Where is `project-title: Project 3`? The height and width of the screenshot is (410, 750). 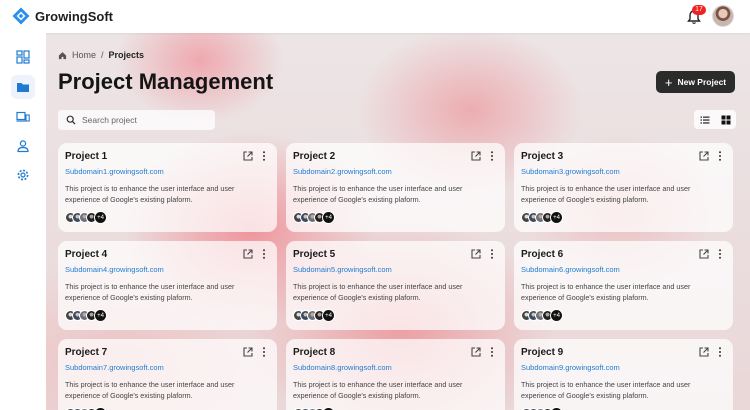
project-title: Project 3 is located at coordinates (542, 156).